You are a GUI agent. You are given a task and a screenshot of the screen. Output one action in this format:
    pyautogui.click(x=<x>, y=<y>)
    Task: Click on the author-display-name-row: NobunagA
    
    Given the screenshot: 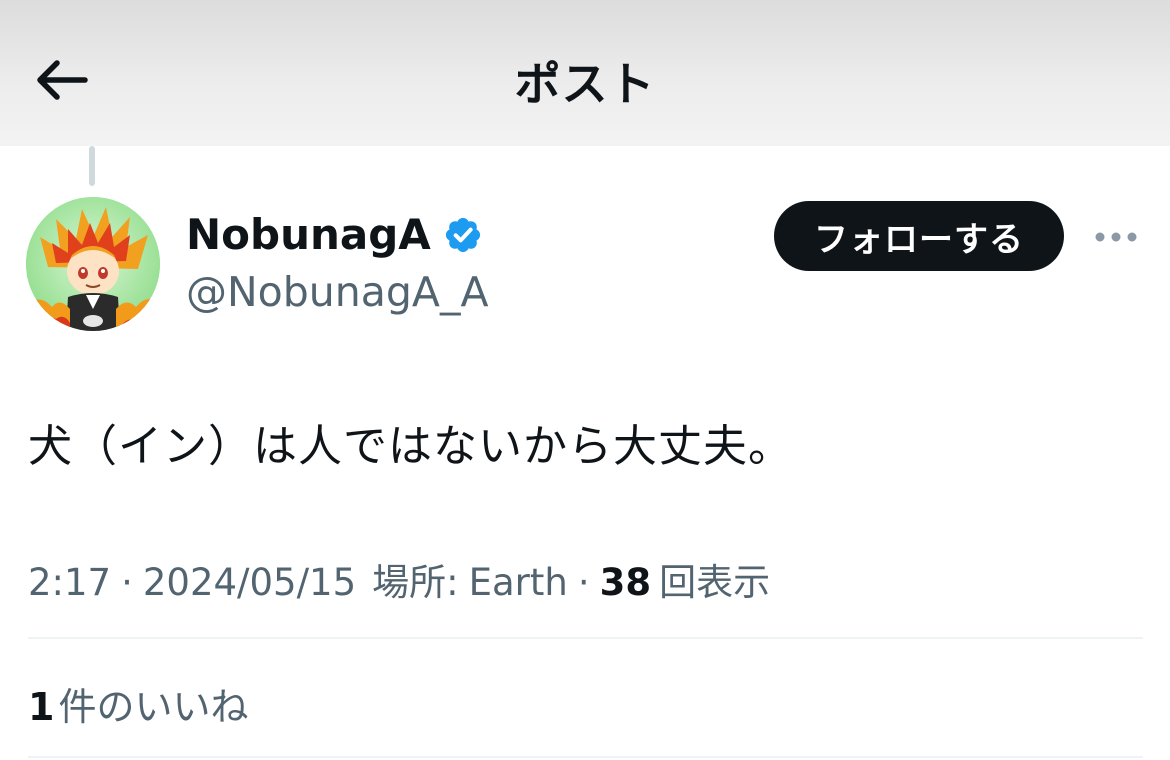 What is the action you would take?
    pyautogui.click(x=334, y=234)
    